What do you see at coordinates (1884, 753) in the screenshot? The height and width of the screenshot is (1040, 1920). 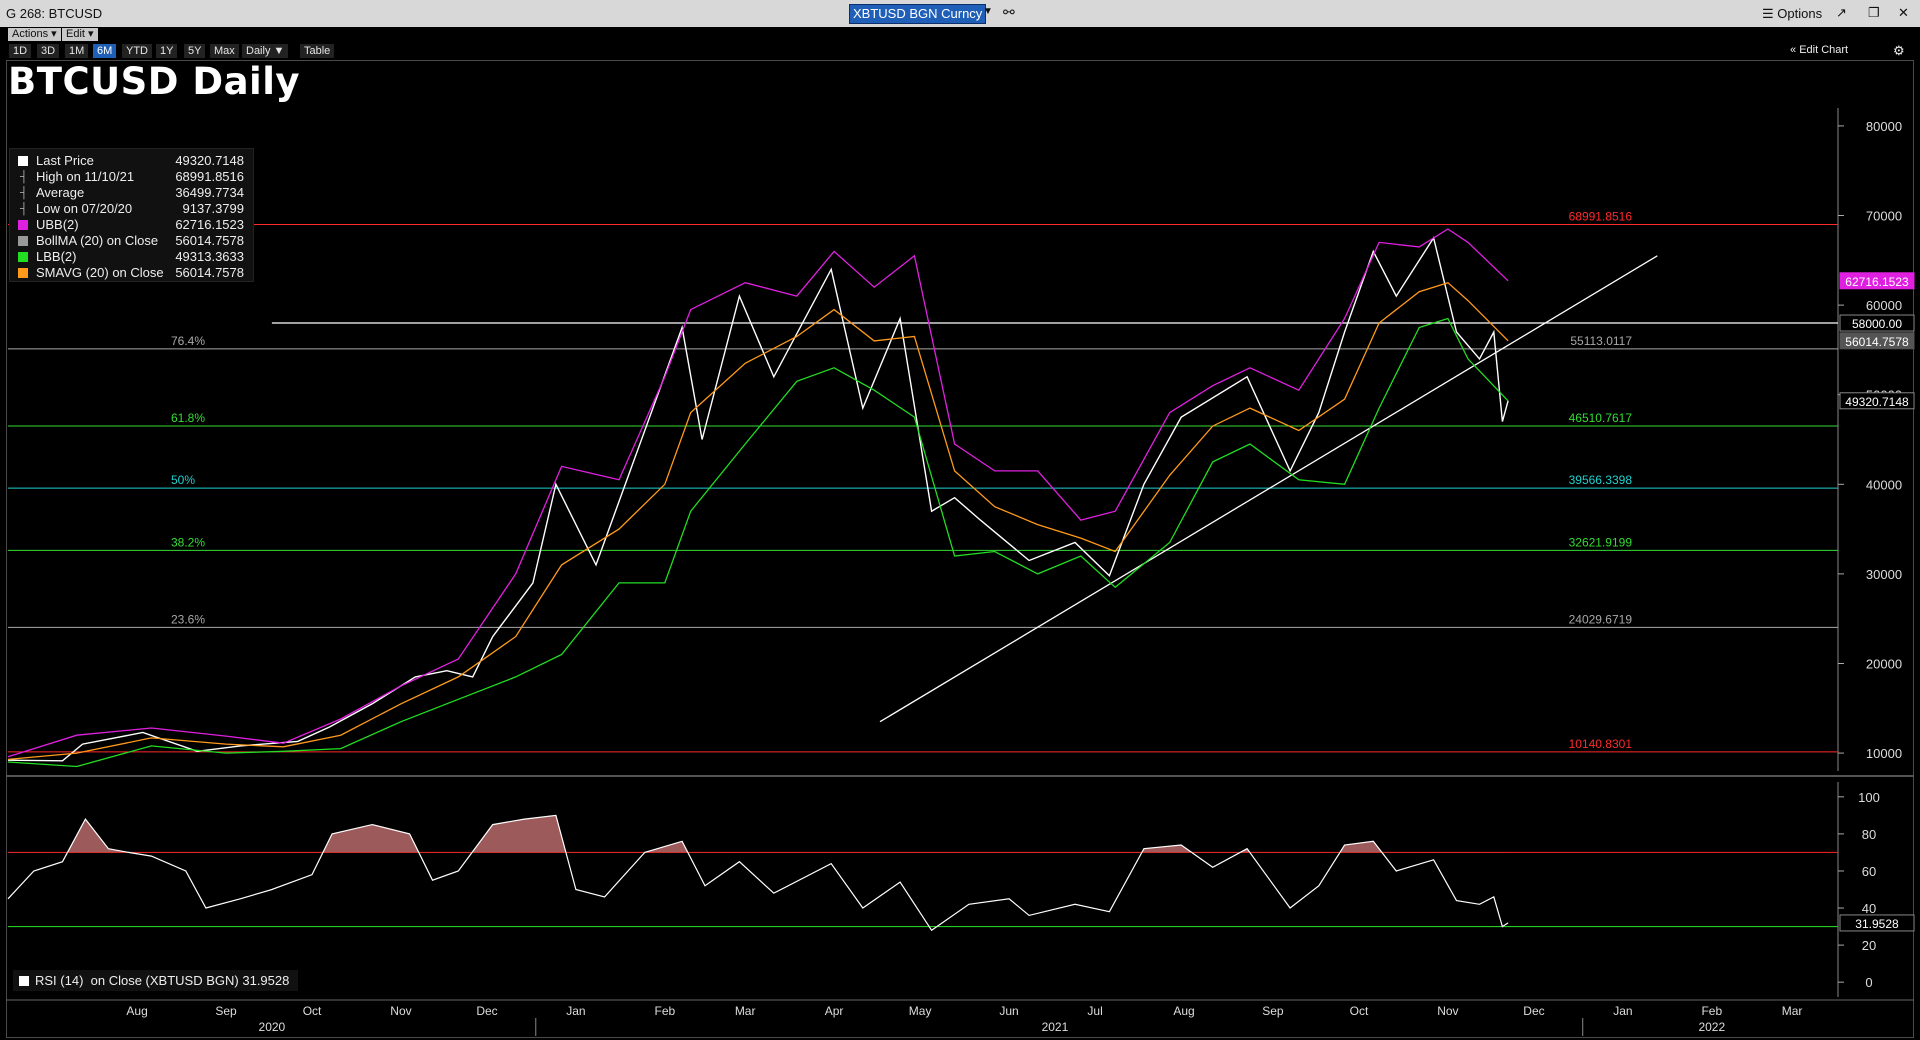 I see `price-tick-label: 10000` at bounding box center [1884, 753].